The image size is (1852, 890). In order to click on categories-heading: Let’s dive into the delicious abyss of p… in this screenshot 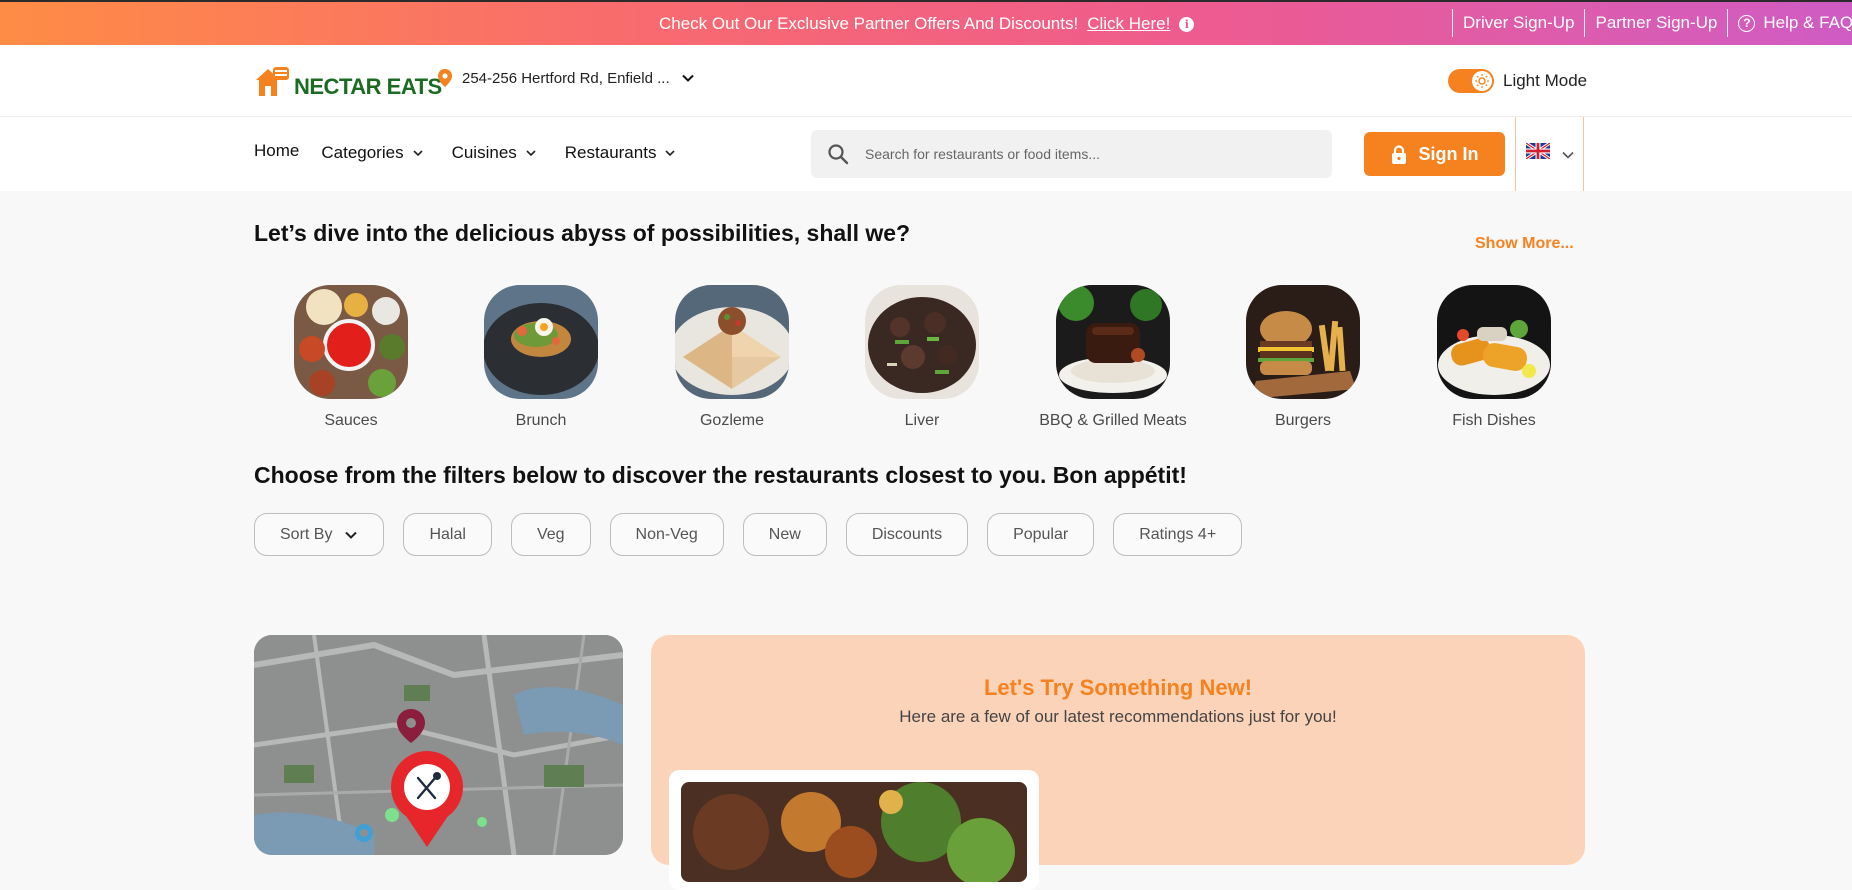, I will do `click(582, 233)`.